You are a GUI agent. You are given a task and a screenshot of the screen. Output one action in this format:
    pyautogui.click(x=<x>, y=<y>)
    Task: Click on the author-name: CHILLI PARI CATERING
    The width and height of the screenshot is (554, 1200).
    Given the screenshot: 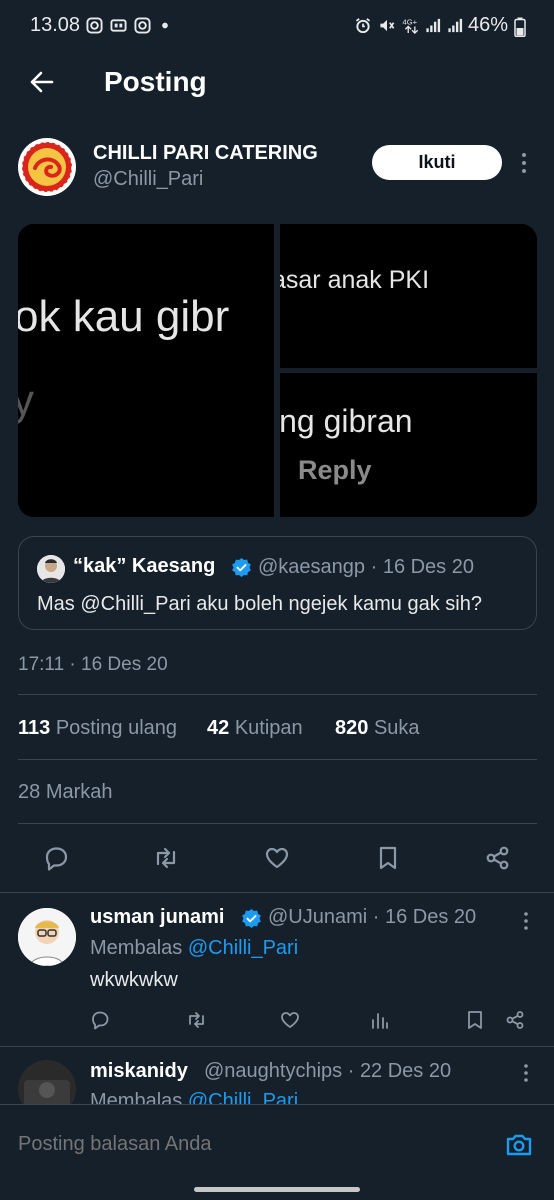 What is the action you would take?
    pyautogui.click(x=205, y=153)
    